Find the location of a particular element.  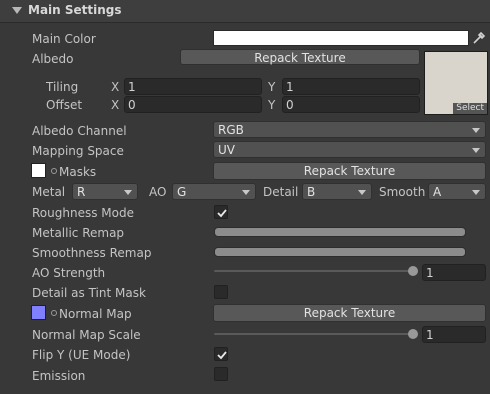

main-color-label: Main Color is located at coordinates (64, 39).